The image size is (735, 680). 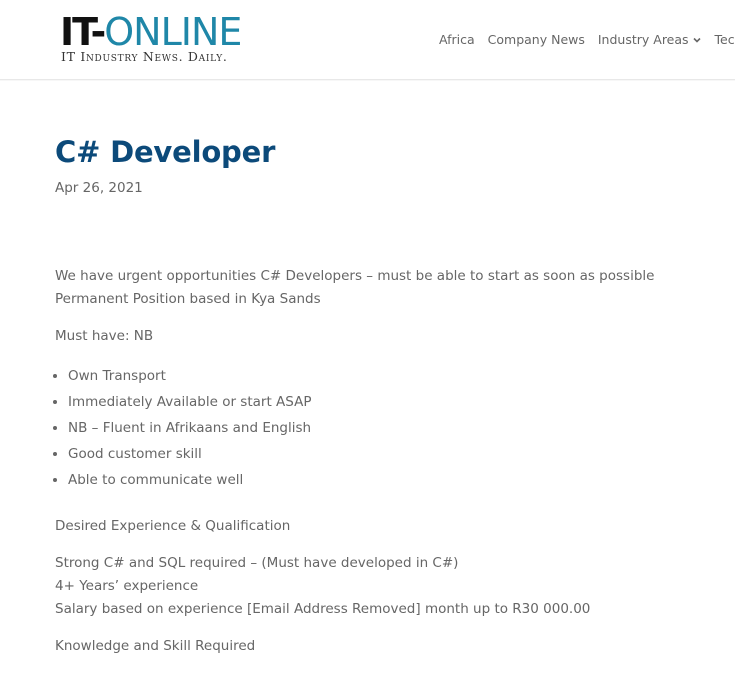 I want to click on list-item: Own Transport, so click(x=189, y=376).